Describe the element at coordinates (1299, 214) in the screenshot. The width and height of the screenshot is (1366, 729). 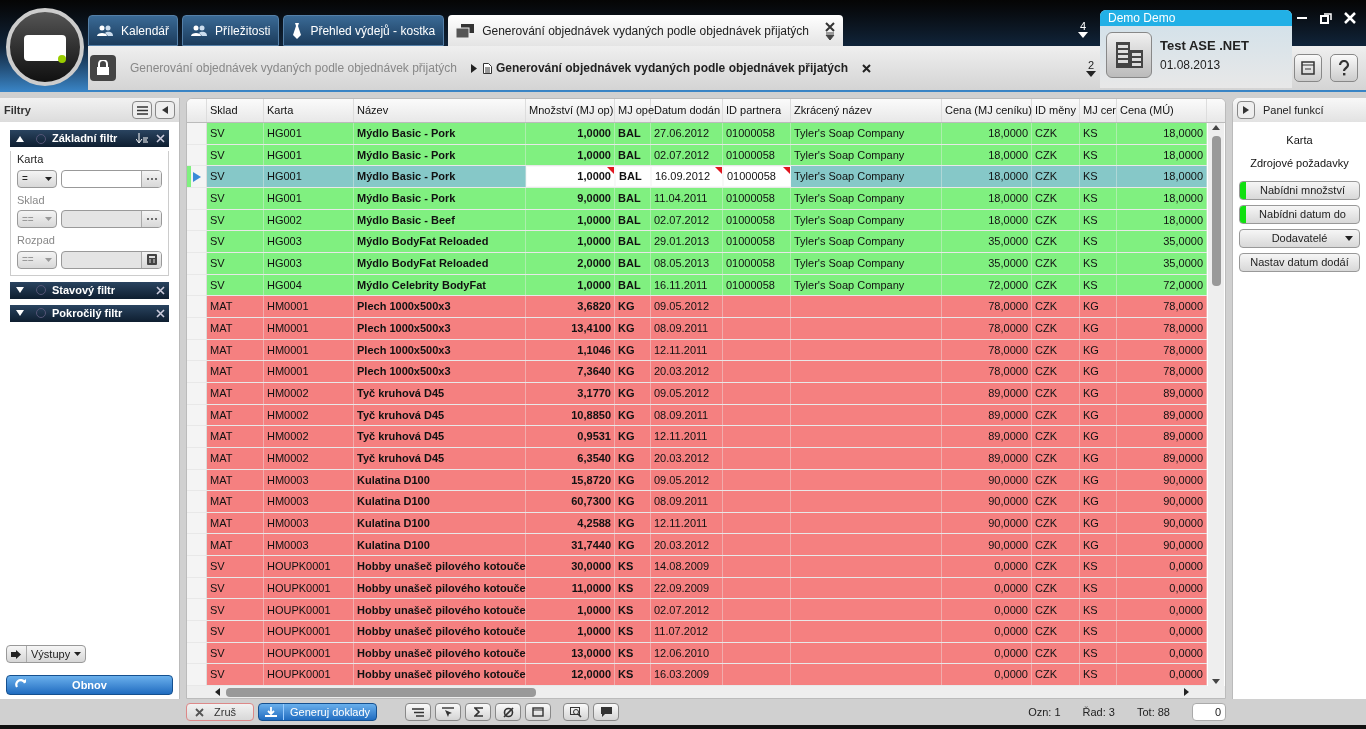
I see `function-button: Nabídni datum do` at that location.